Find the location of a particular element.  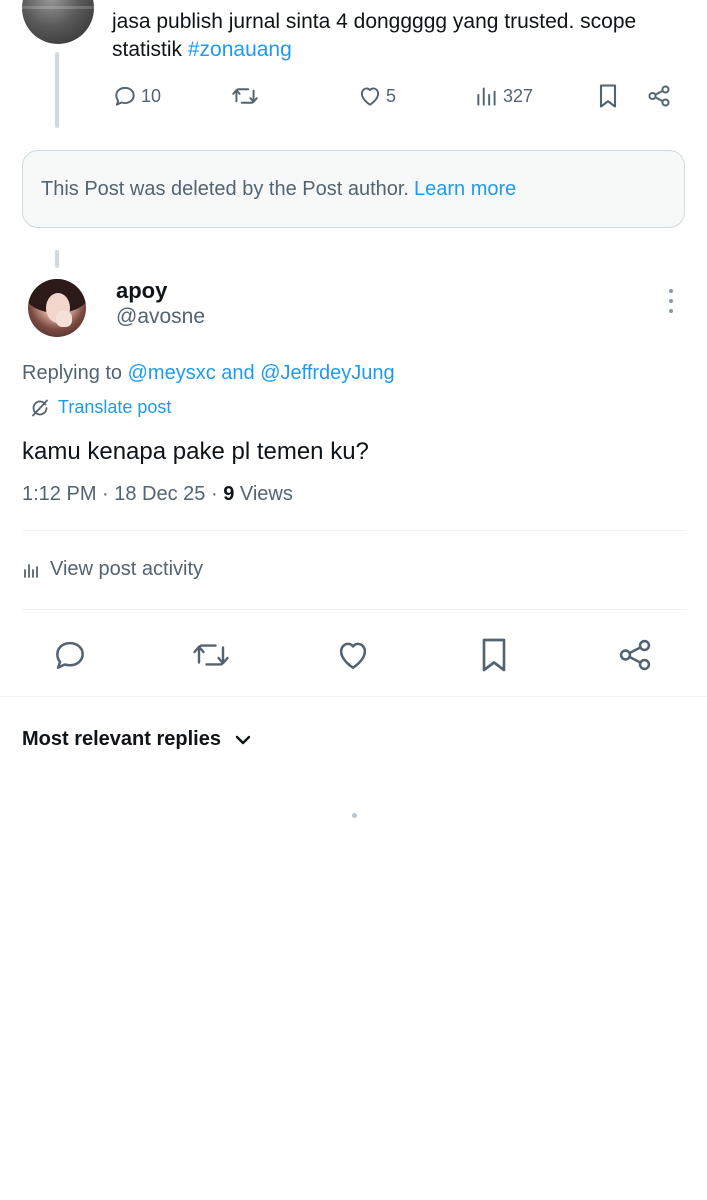

mention-join: and is located at coordinates (238, 373).